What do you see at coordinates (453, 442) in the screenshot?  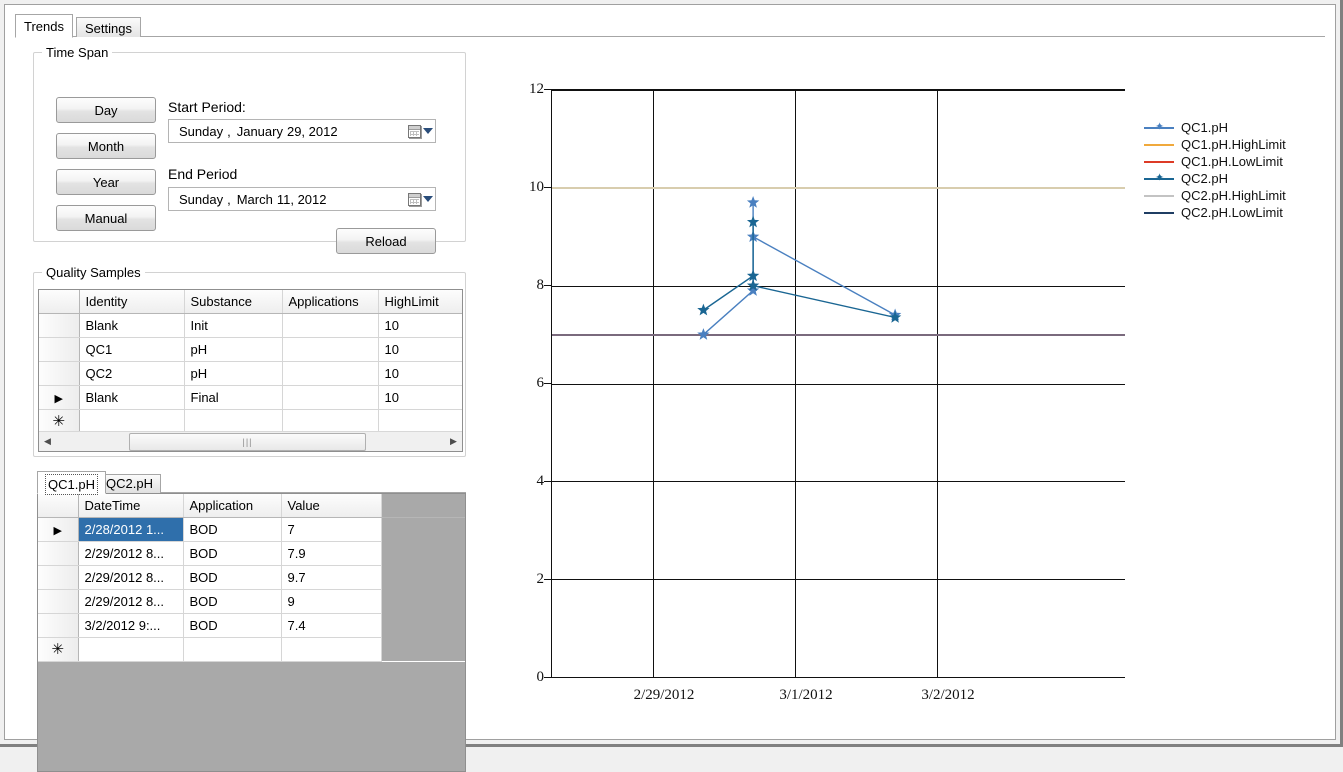 I see `scroll-right-icon: ▶` at bounding box center [453, 442].